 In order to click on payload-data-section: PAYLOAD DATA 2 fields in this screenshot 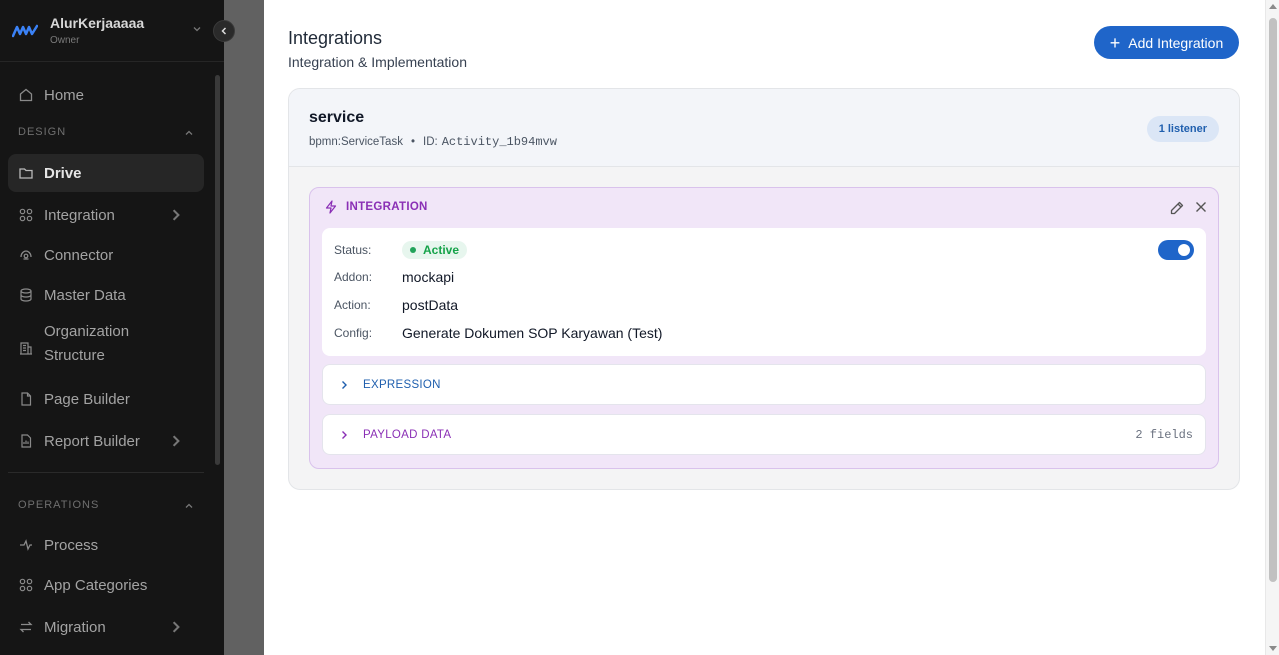, I will do `click(764, 434)`.